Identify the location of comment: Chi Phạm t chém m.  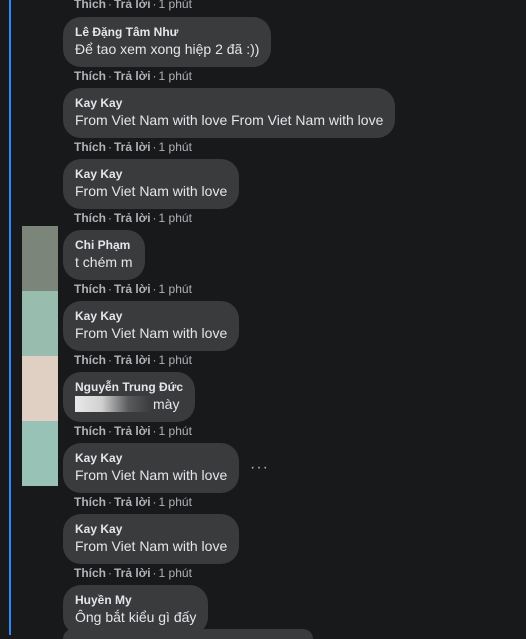
(104, 255).